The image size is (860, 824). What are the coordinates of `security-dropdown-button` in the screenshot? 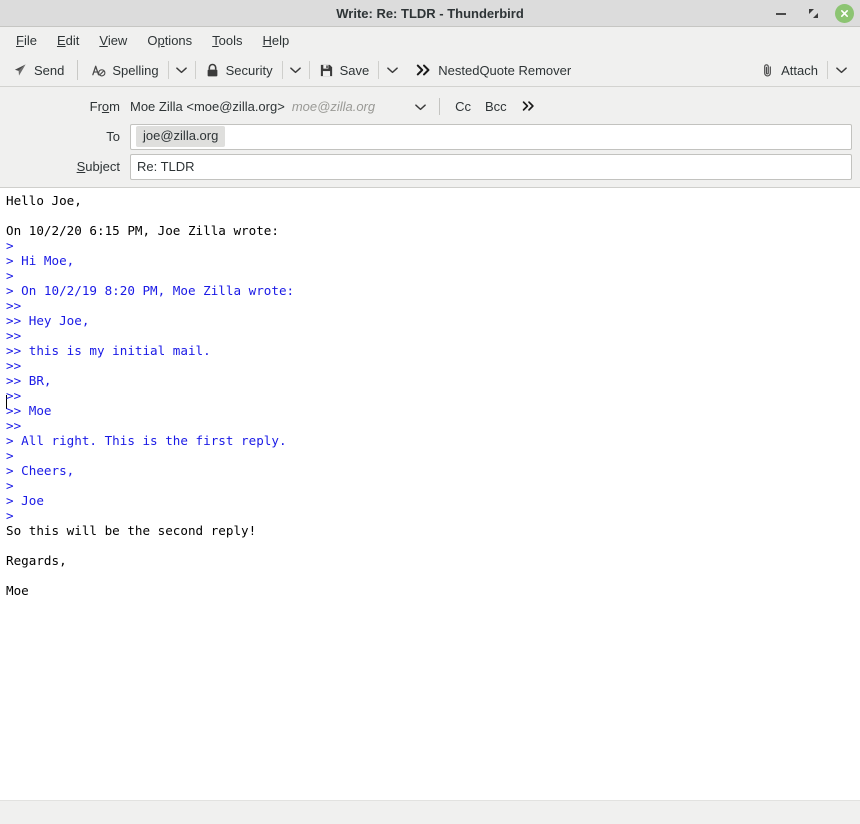 It's located at (296, 70).